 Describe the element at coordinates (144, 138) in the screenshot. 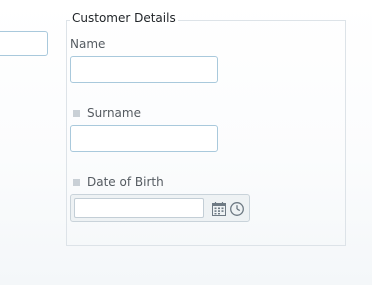

I see `surname-input` at that location.